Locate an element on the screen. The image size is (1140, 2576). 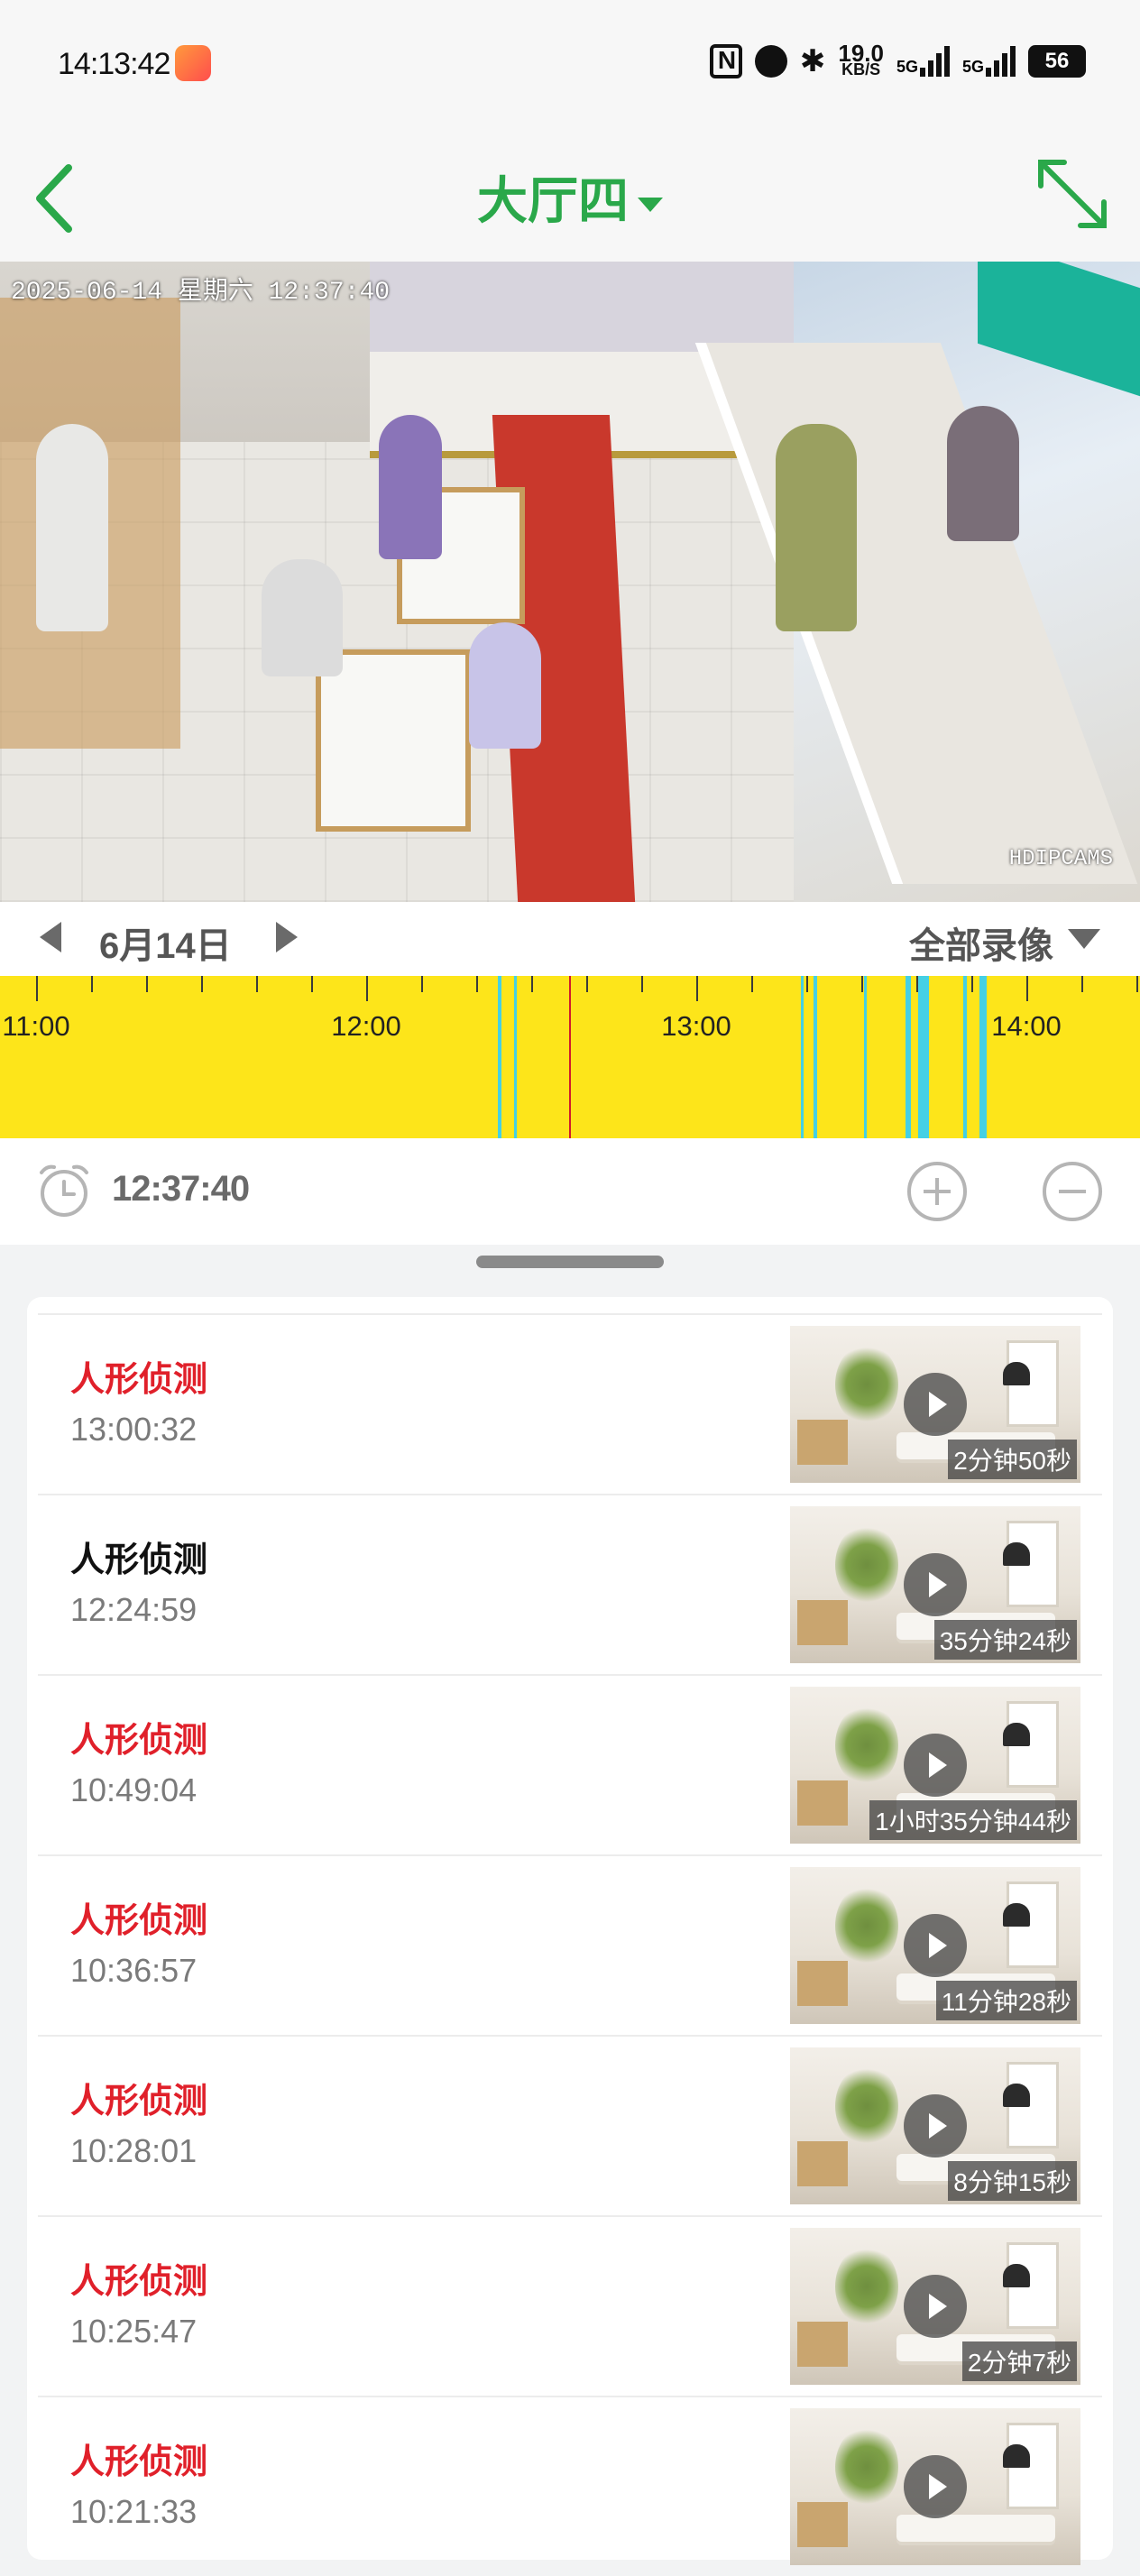
recording-filter: 全部录像 is located at coordinates (981, 942).